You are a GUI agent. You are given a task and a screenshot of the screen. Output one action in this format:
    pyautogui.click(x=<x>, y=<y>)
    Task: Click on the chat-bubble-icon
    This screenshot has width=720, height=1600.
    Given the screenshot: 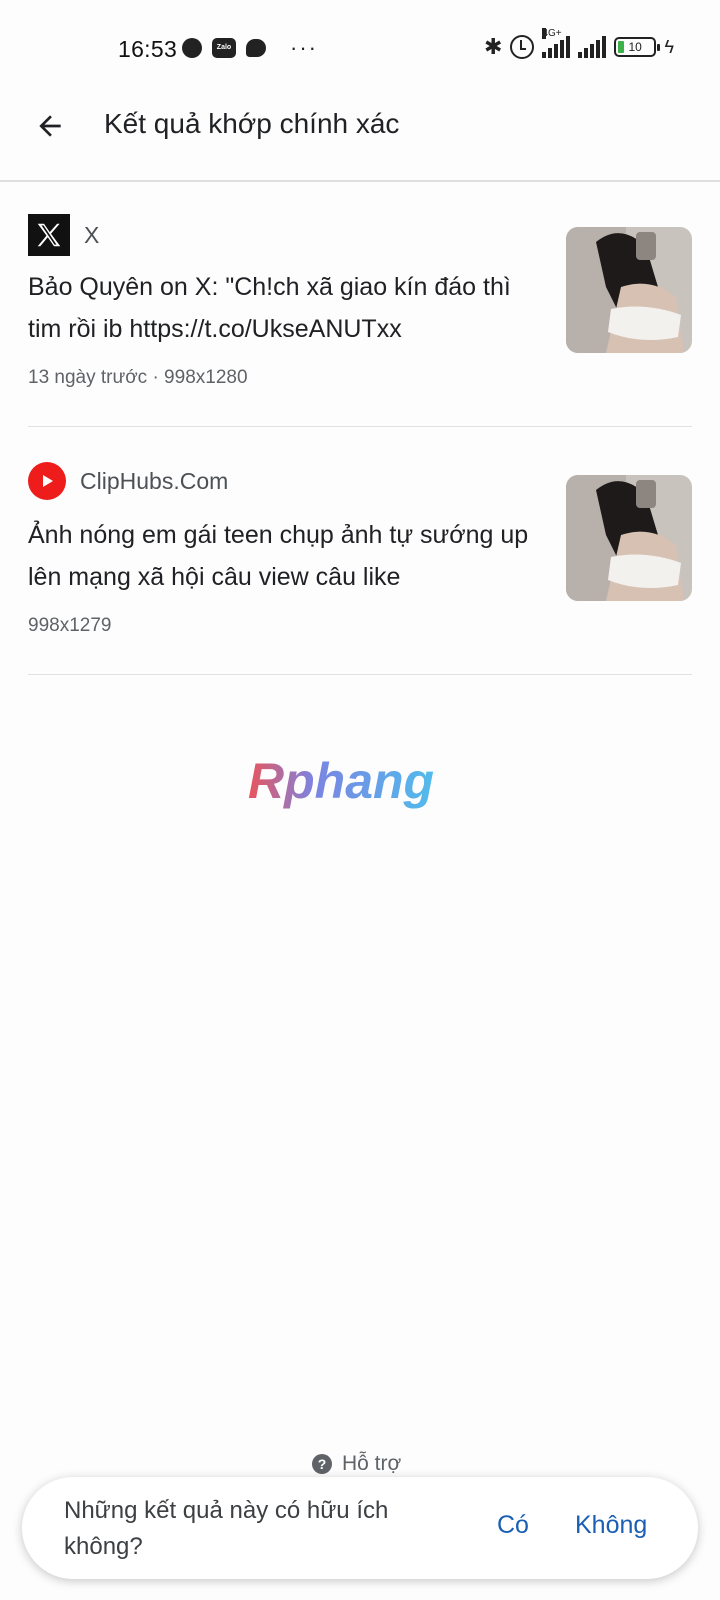 What is the action you would take?
    pyautogui.click(x=256, y=48)
    